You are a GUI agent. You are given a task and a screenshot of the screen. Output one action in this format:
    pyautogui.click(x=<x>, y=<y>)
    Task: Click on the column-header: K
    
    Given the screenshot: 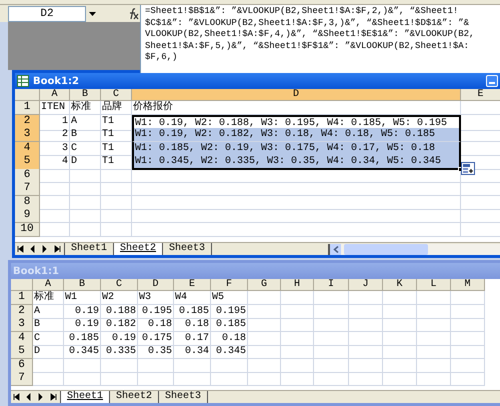 What is the action you would take?
    pyautogui.click(x=400, y=285)
    